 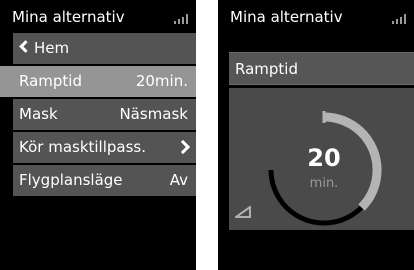 I want to click on menu-item-mask: Mask Näsmask, so click(x=104, y=114).